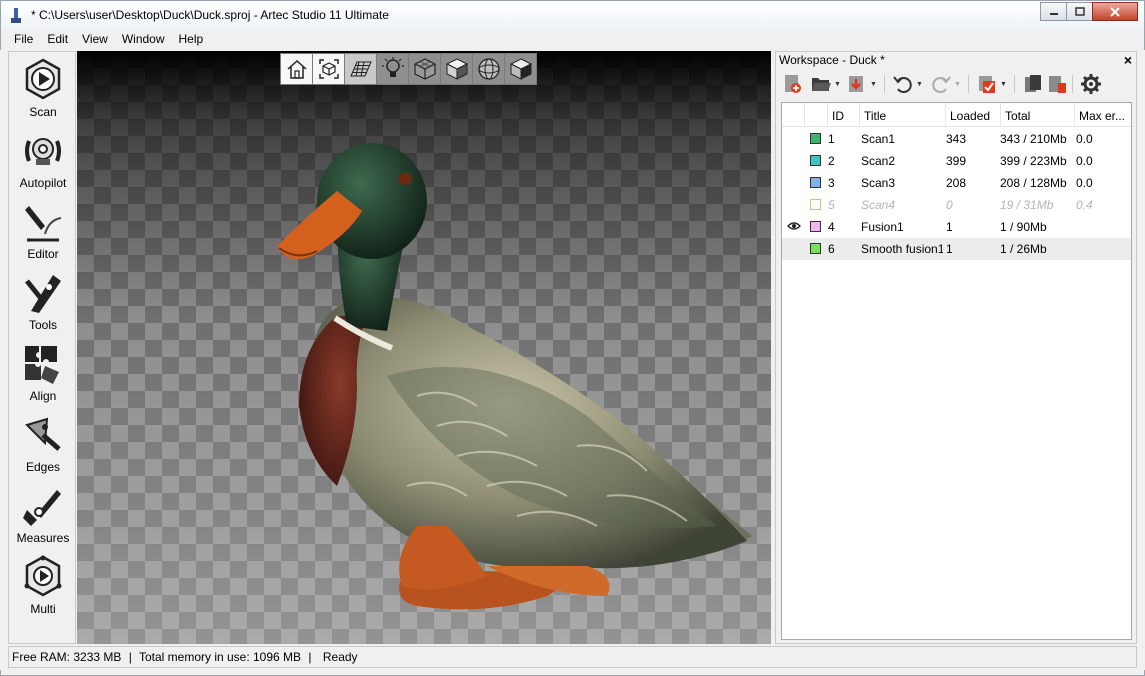  Describe the element at coordinates (456, 69) in the screenshot. I see `solid-cube-icon` at that location.